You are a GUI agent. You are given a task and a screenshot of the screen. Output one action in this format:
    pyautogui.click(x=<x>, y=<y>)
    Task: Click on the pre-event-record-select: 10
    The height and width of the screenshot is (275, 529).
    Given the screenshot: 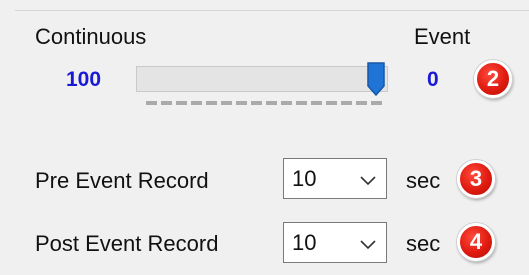 What is the action you would take?
    pyautogui.click(x=335, y=178)
    